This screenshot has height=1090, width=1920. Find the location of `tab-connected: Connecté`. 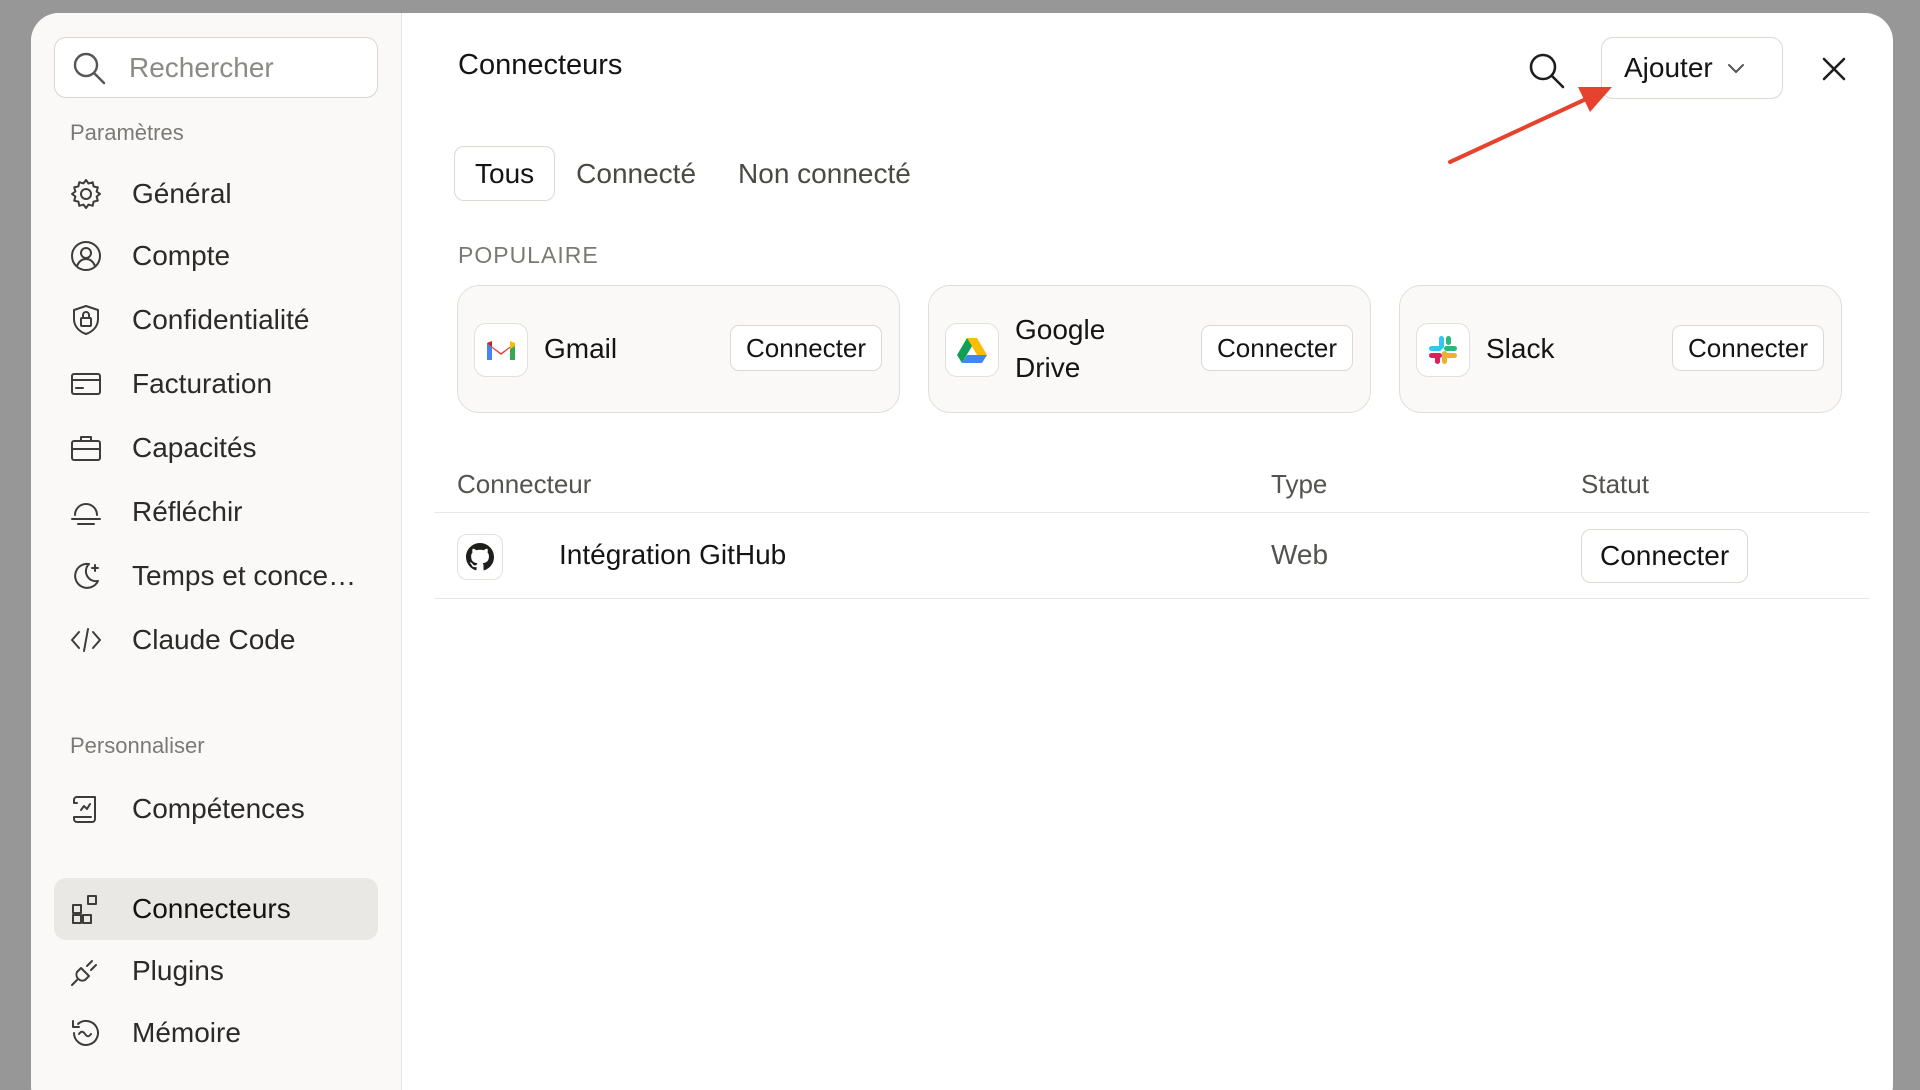

tab-connected: Connecté is located at coordinates (636, 173).